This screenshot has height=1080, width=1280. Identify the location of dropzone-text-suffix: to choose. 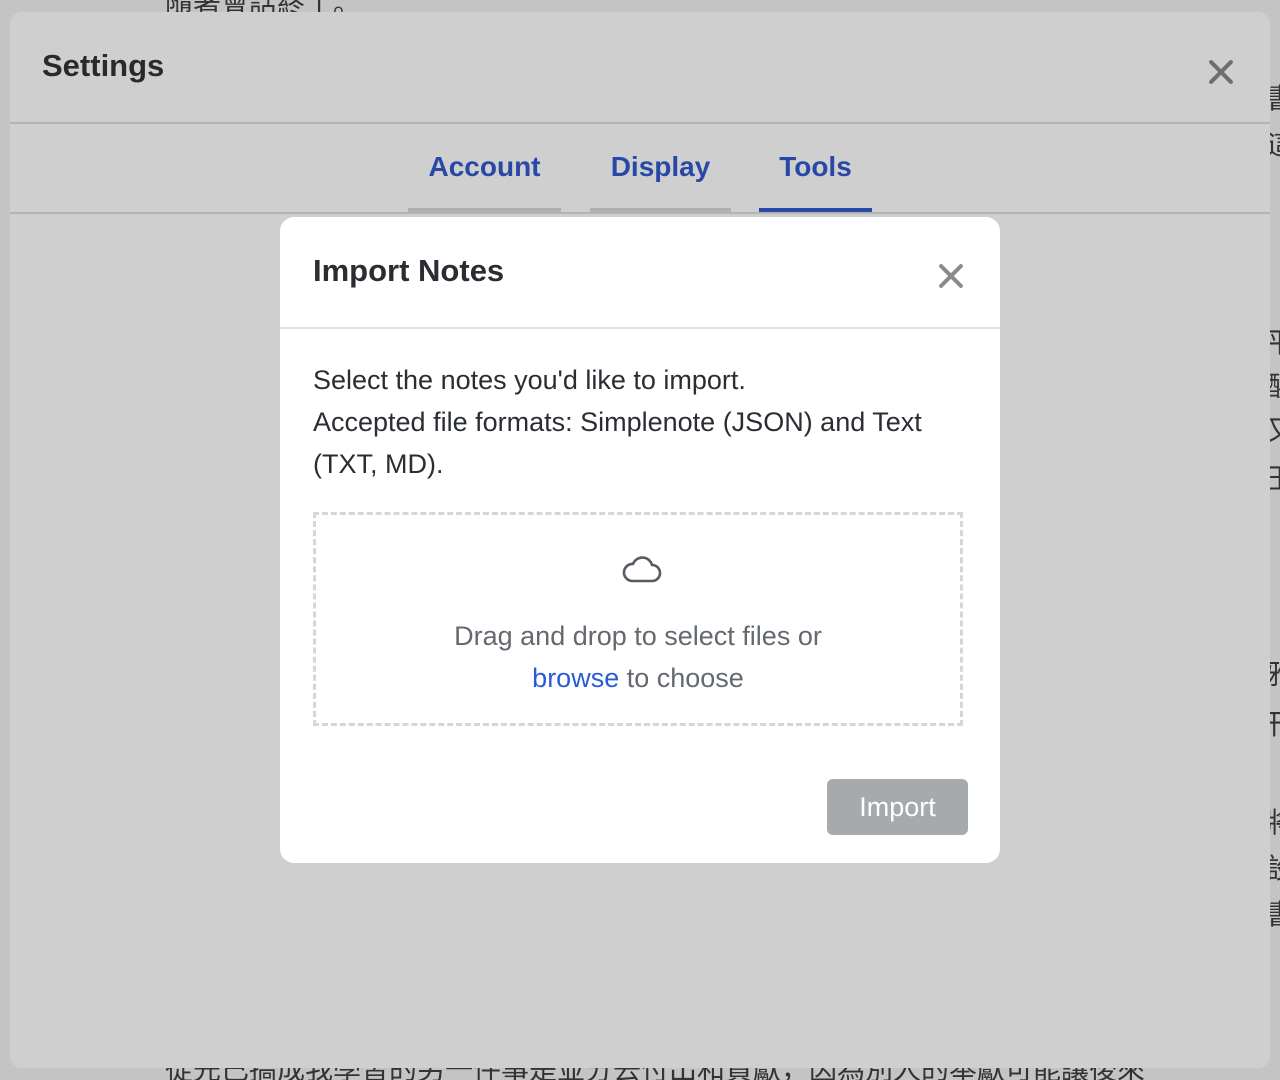
(681, 678).